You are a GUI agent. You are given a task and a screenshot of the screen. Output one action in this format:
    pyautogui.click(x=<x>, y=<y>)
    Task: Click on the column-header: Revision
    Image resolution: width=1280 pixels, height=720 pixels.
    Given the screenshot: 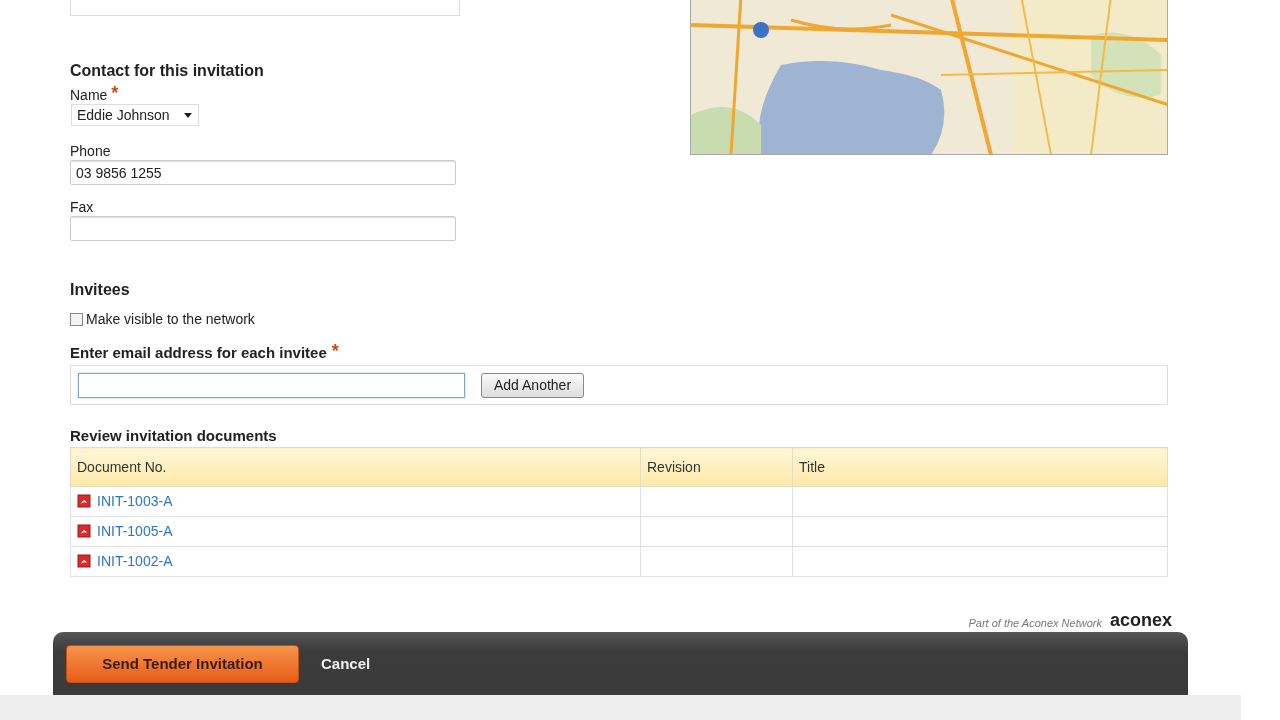 What is the action you would take?
    pyautogui.click(x=716, y=467)
    